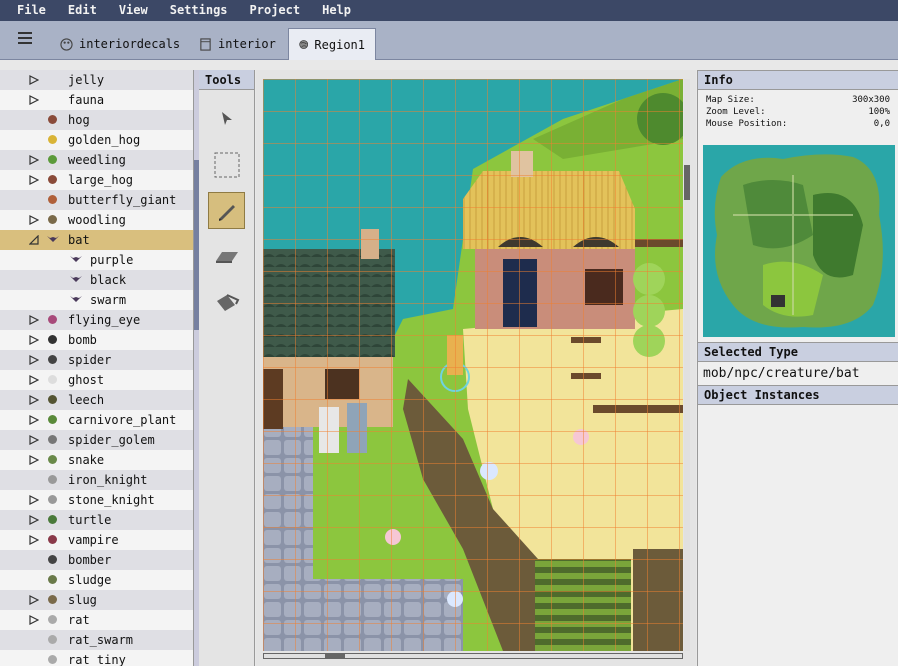 The height and width of the screenshot is (666, 898). Describe the element at coordinates (96, 520) in the screenshot. I see `tree-item-turtle: turtle` at that location.